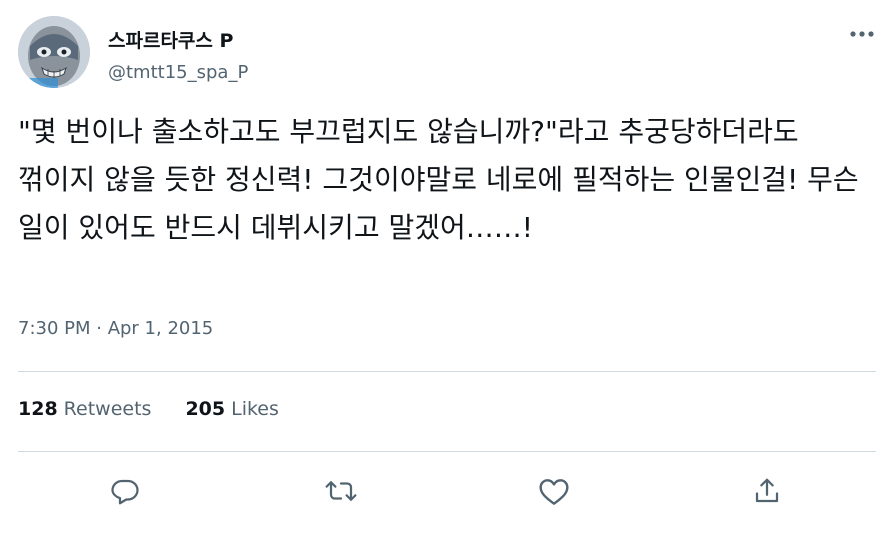  I want to click on reply-icon, so click(125, 492).